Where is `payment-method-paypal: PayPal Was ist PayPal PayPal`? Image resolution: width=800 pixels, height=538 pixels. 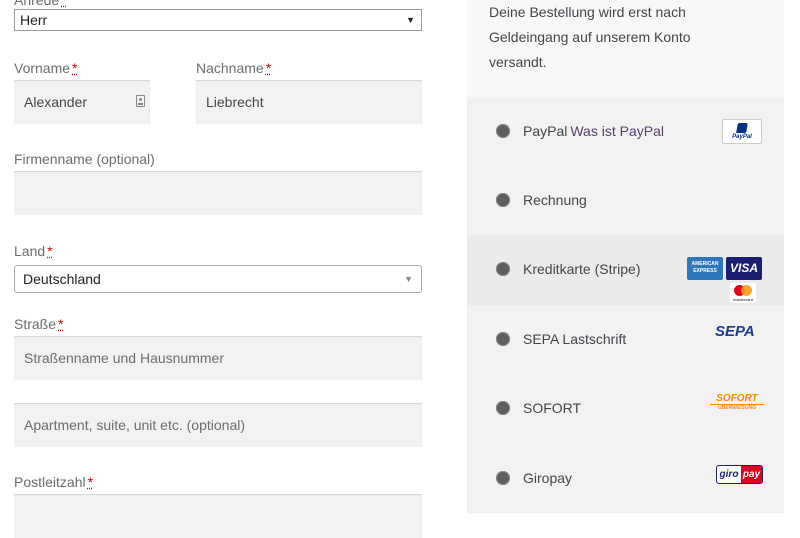 payment-method-paypal: PayPal Was ist PayPal PayPal is located at coordinates (625, 133).